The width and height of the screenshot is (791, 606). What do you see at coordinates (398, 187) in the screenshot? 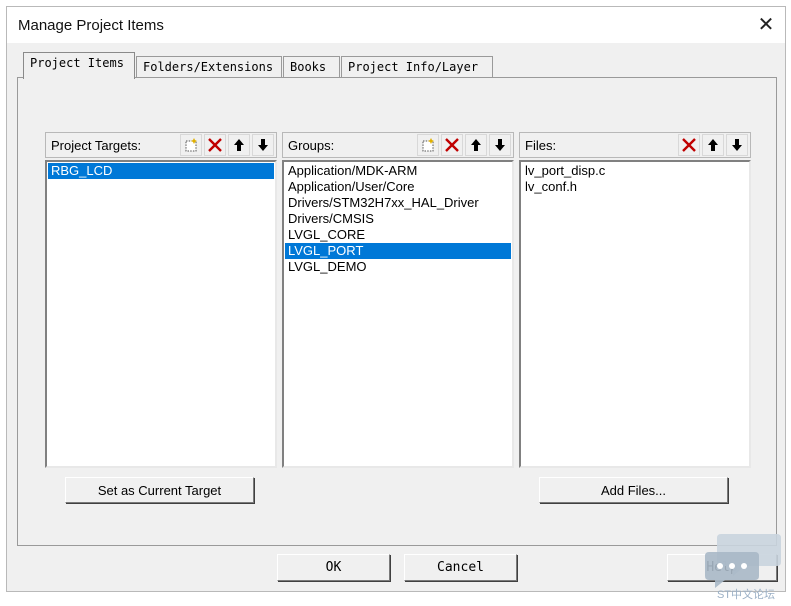
I see `list-item: Application/User/Core` at bounding box center [398, 187].